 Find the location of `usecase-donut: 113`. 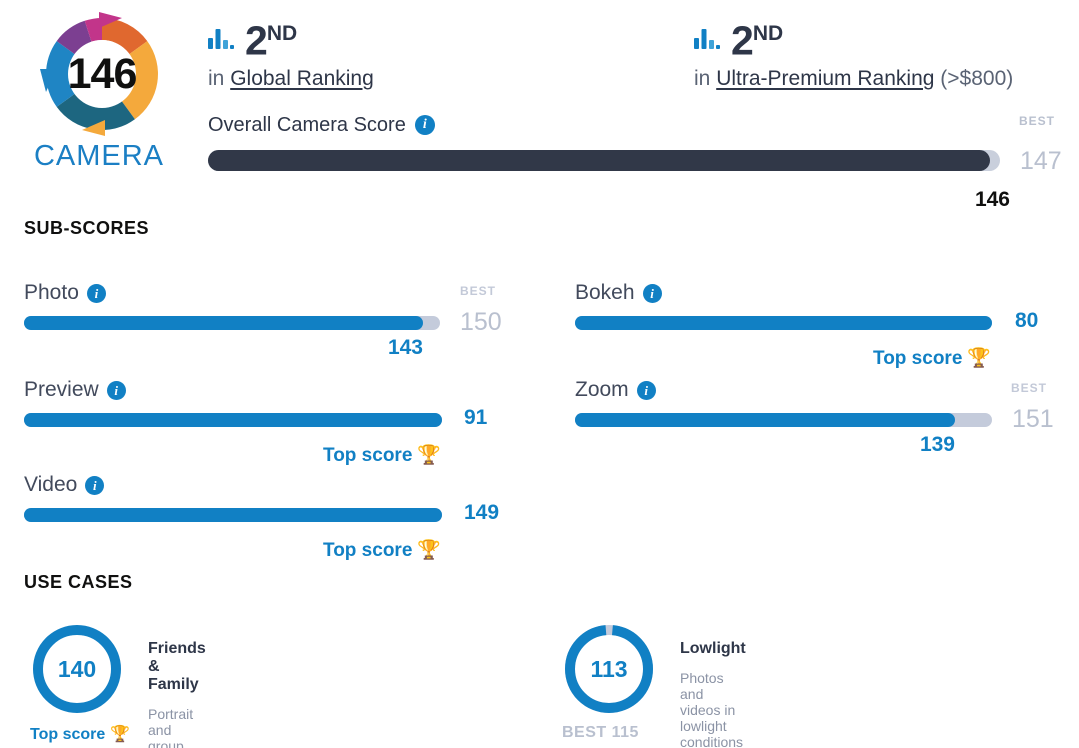

usecase-donut: 113 is located at coordinates (609, 669).